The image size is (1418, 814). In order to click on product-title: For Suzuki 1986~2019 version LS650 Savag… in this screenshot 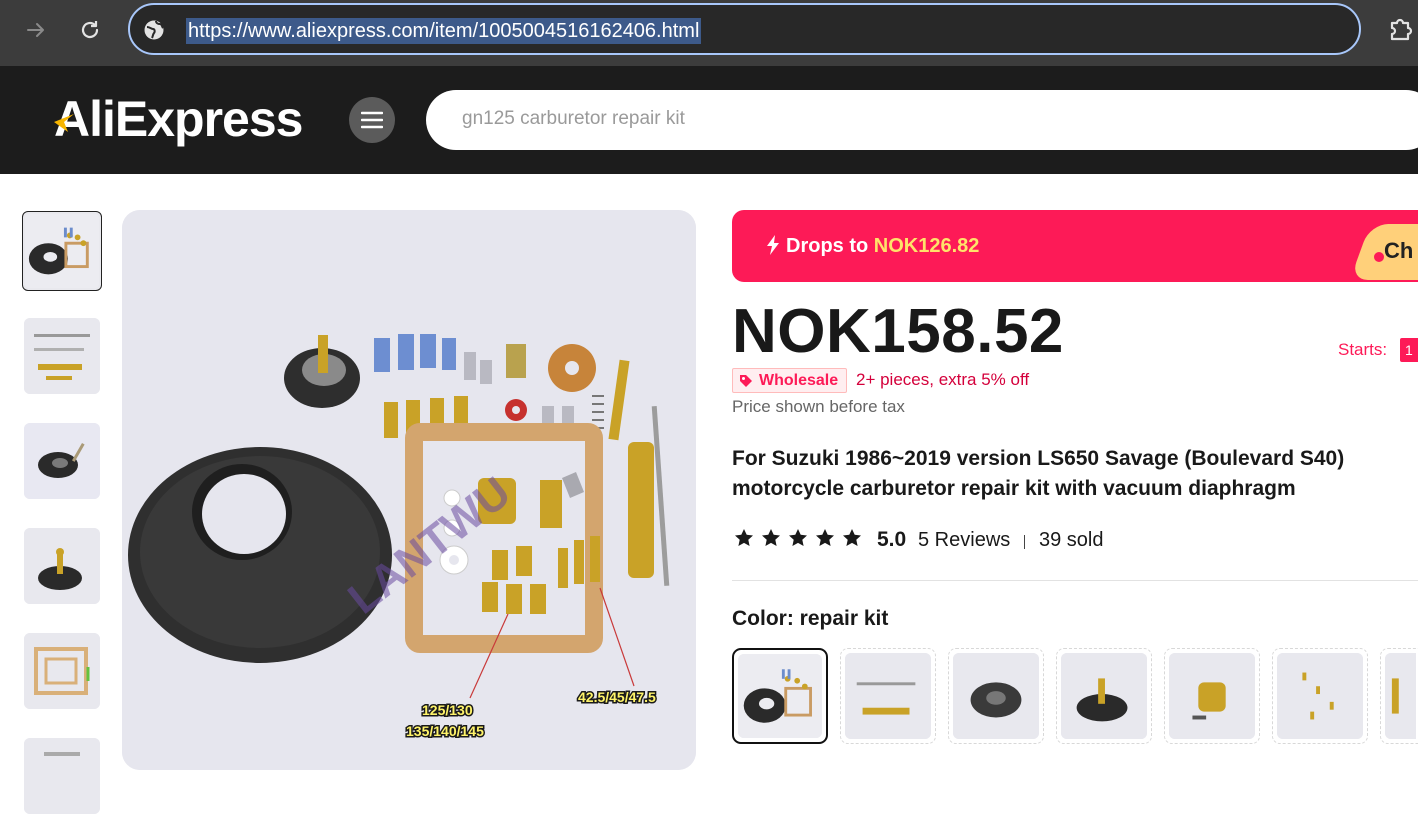, I will do `click(1038, 473)`.